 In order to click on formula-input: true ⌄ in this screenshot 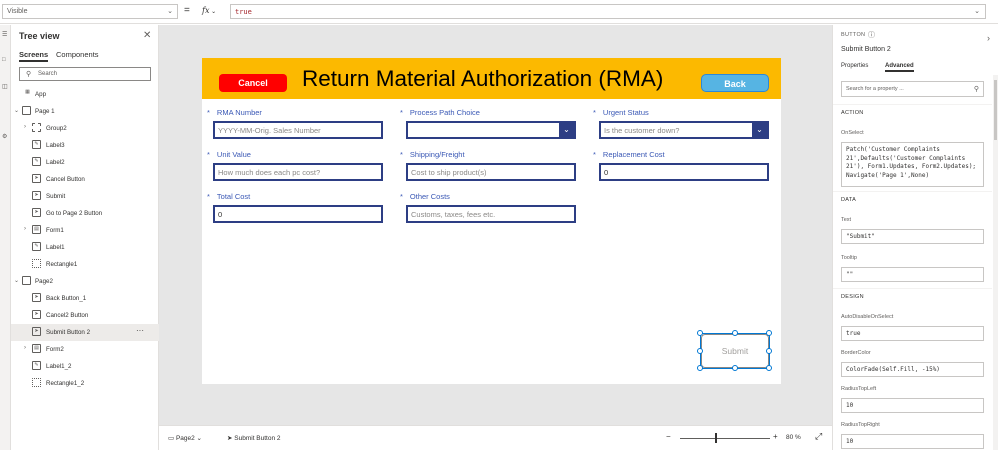, I will do `click(608, 11)`.